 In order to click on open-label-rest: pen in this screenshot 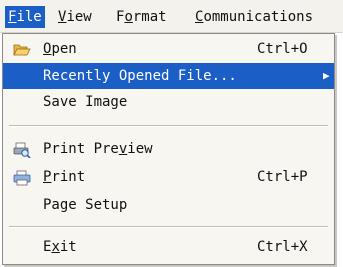, I will do `click(64, 49)`.